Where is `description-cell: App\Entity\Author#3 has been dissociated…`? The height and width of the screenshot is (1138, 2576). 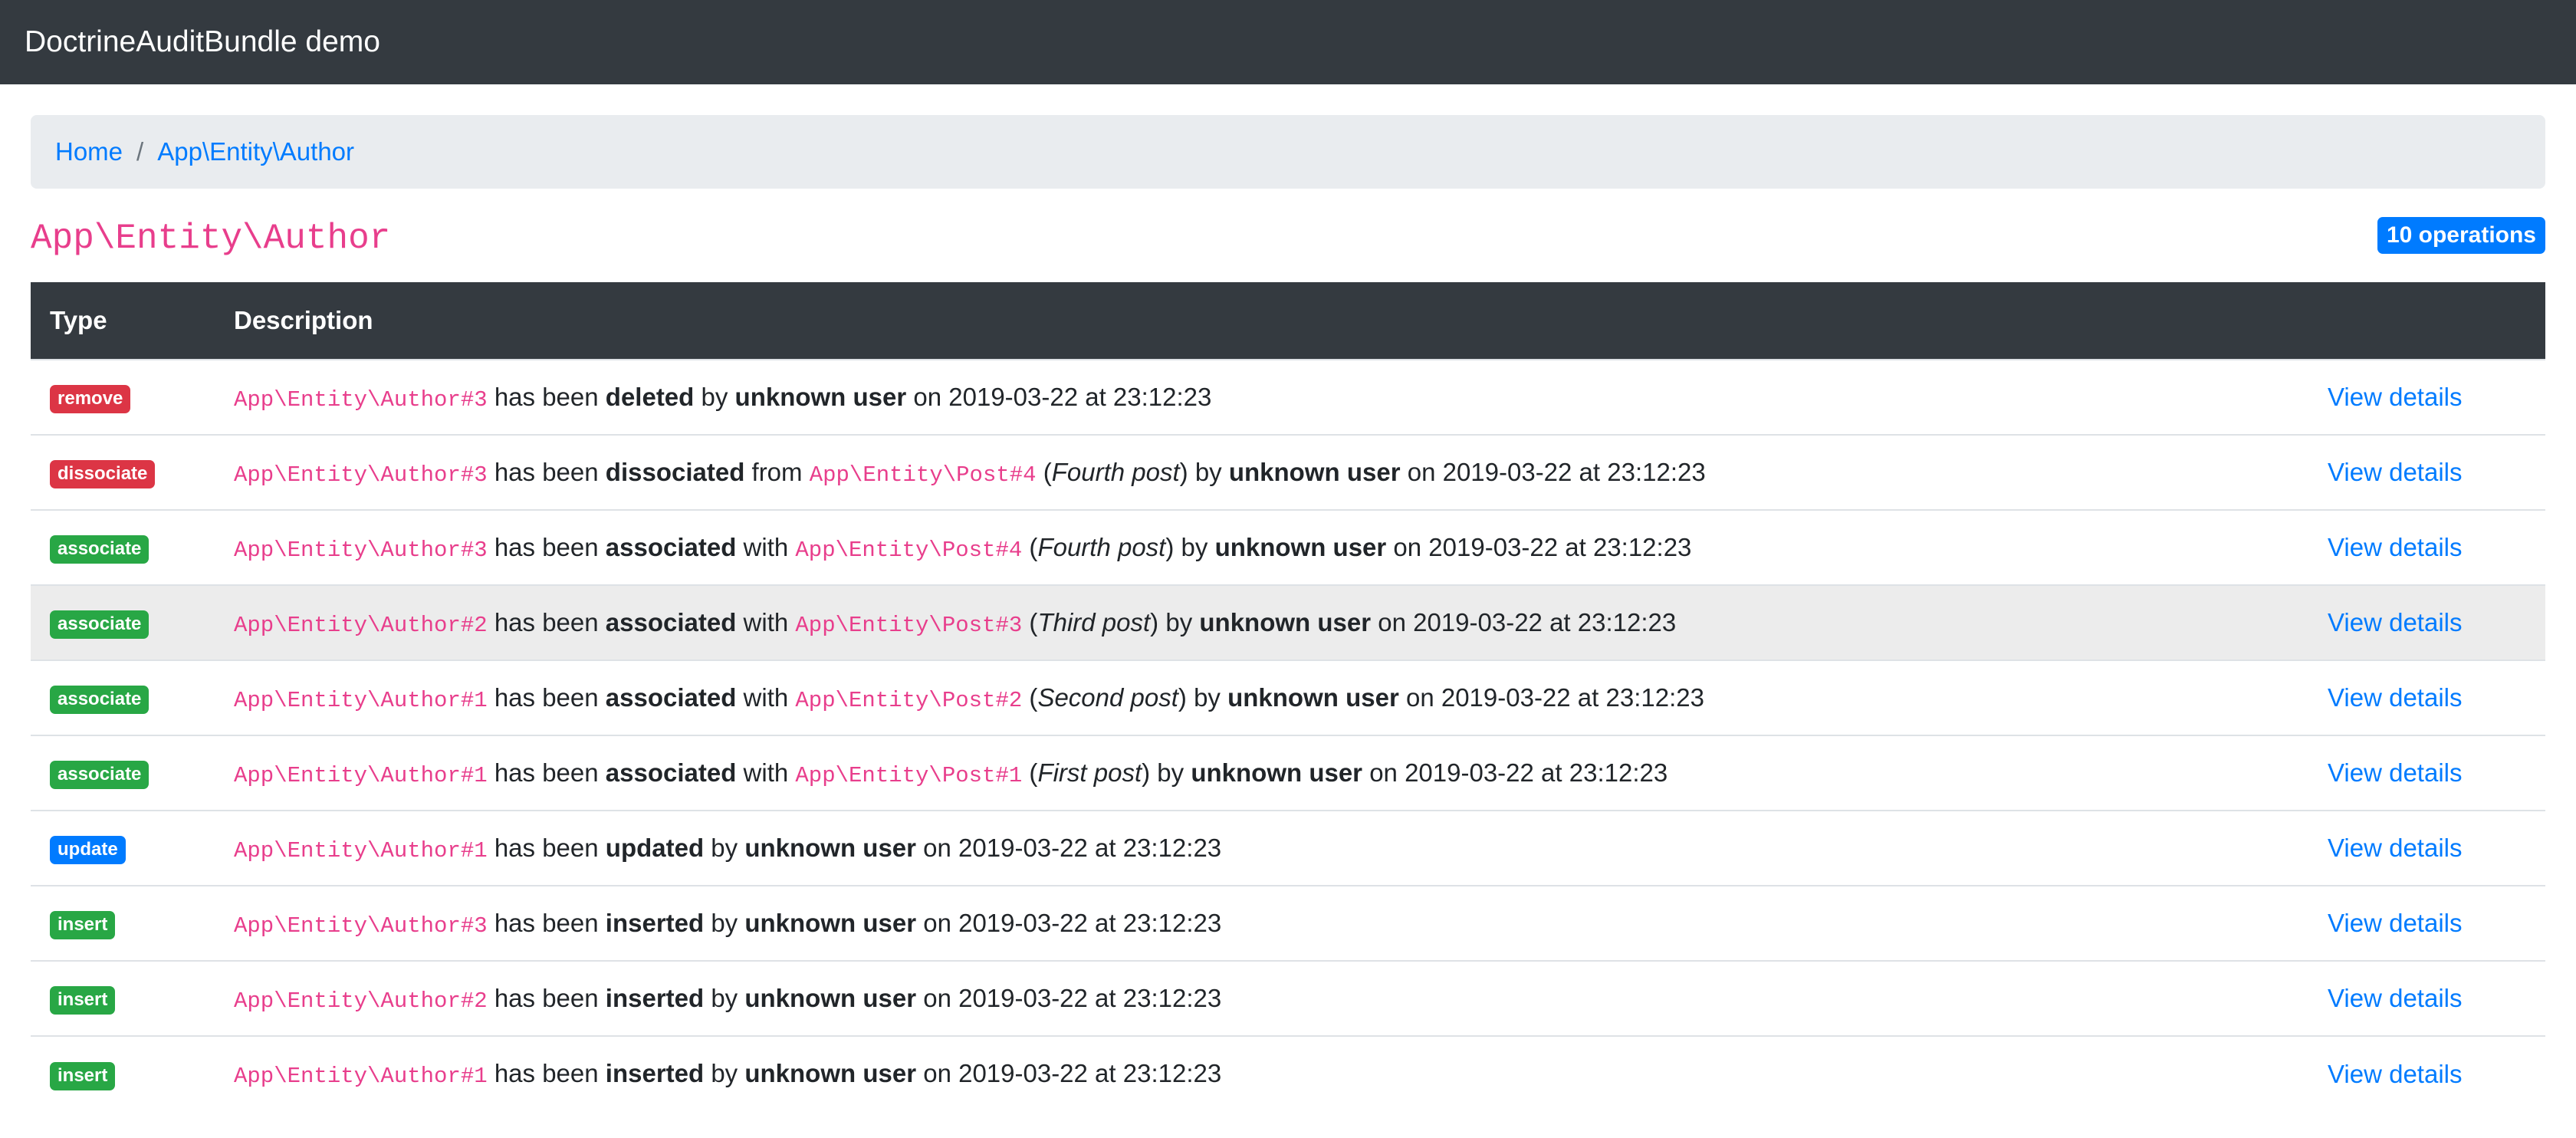 description-cell: App\Entity\Author#3 has been dissociated… is located at coordinates (1281, 472).